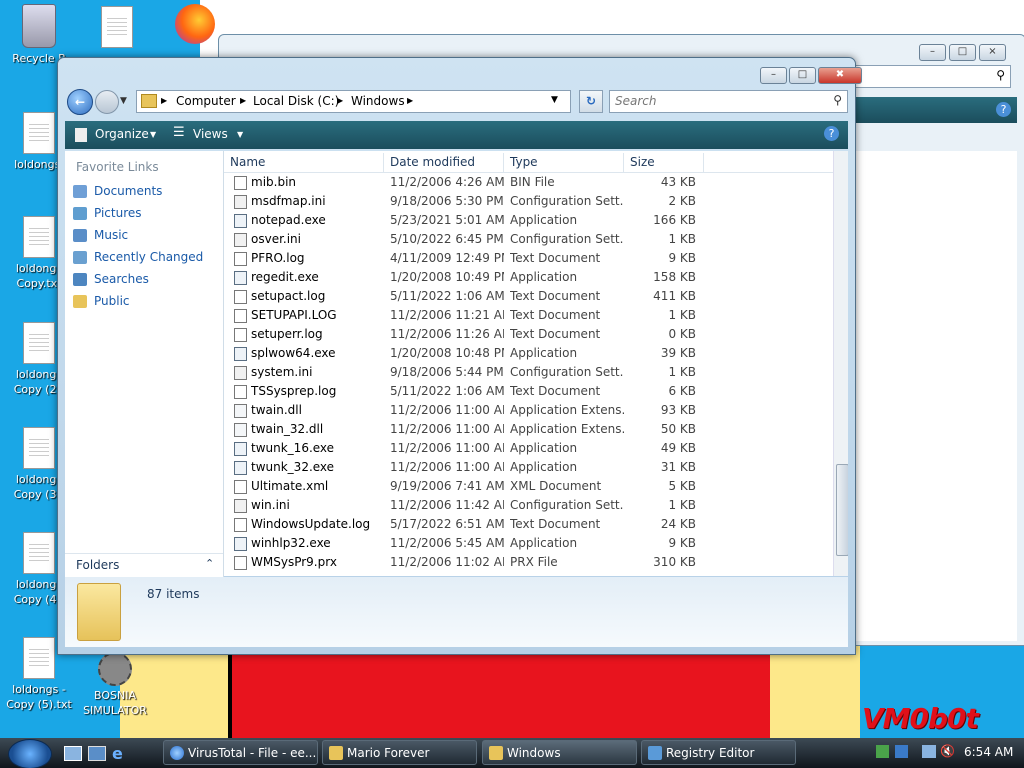 Image resolution: width=1024 pixels, height=768 pixels. Describe the element at coordinates (447, 258) in the screenshot. I see `file-date: 4/11/2009 12:49 PM` at that location.